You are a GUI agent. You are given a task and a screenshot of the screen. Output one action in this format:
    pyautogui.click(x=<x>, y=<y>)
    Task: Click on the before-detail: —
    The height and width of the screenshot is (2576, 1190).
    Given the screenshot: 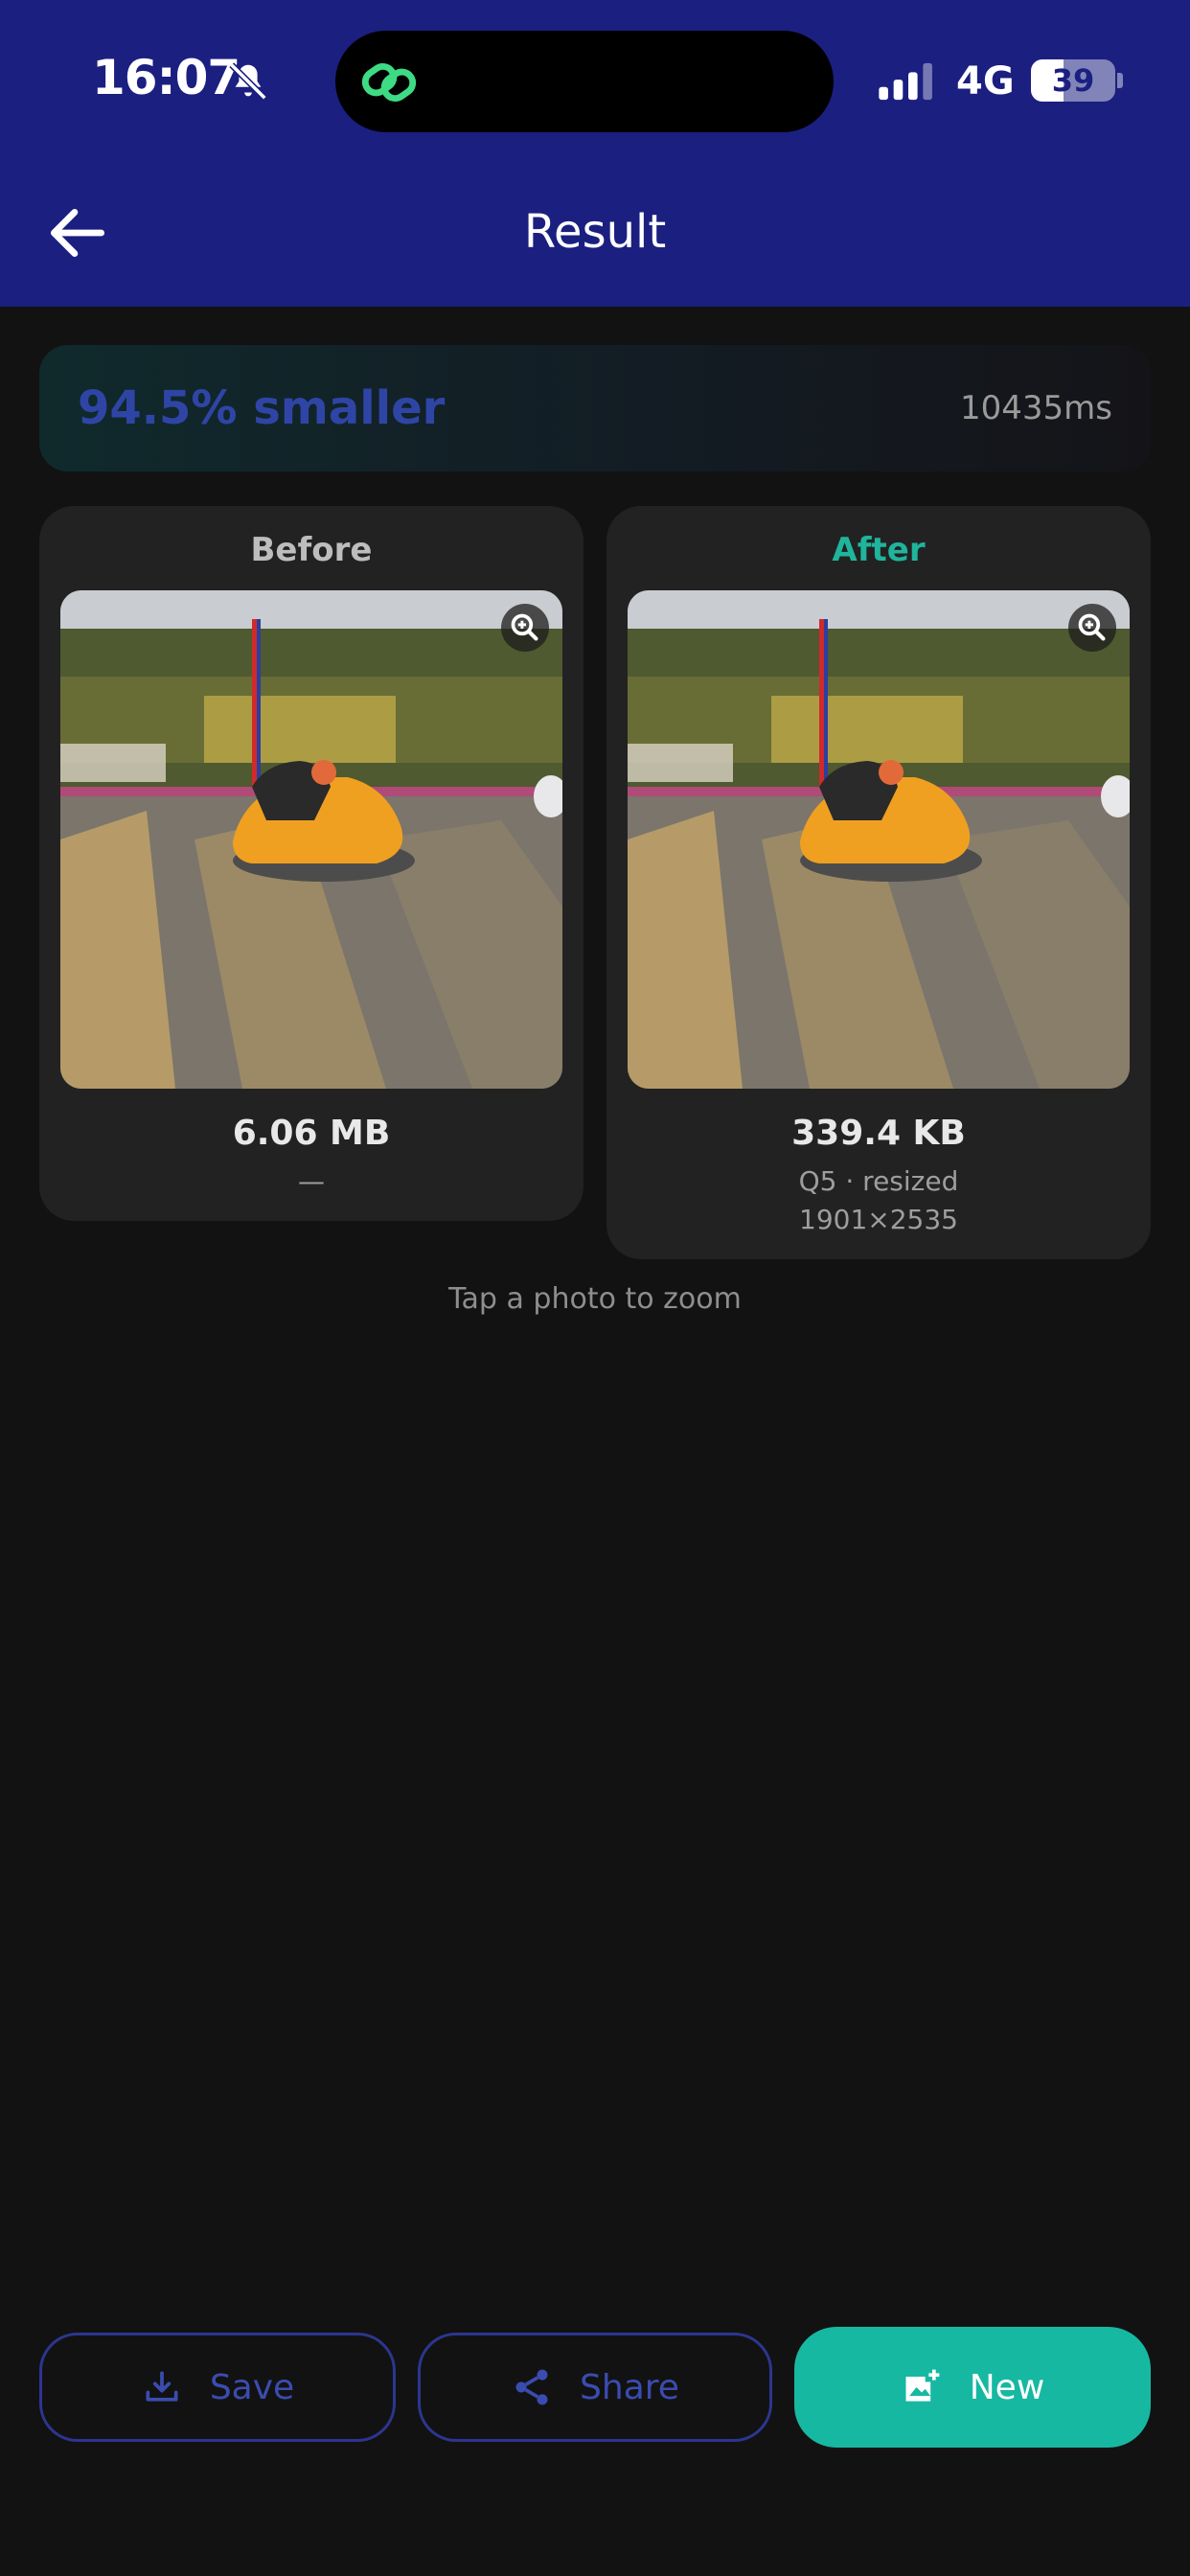 What is the action you would take?
    pyautogui.click(x=311, y=1181)
    